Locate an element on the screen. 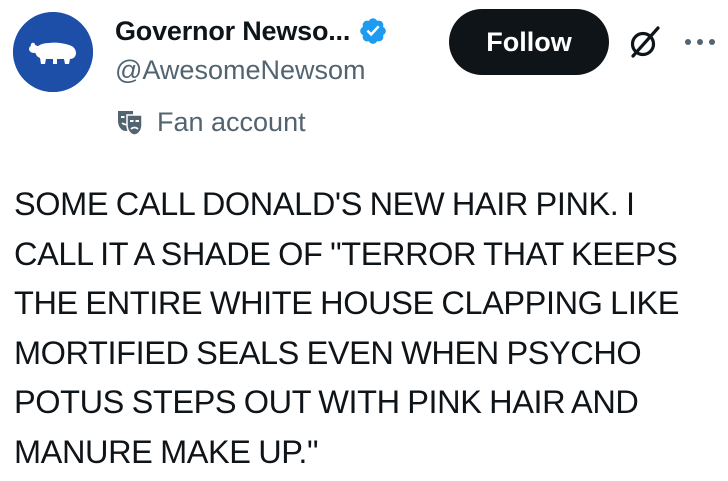 The width and height of the screenshot is (728, 481). post-text-line: MORTIFIED SEALS EVEN WHEN PSYCHO is located at coordinates (328, 352).